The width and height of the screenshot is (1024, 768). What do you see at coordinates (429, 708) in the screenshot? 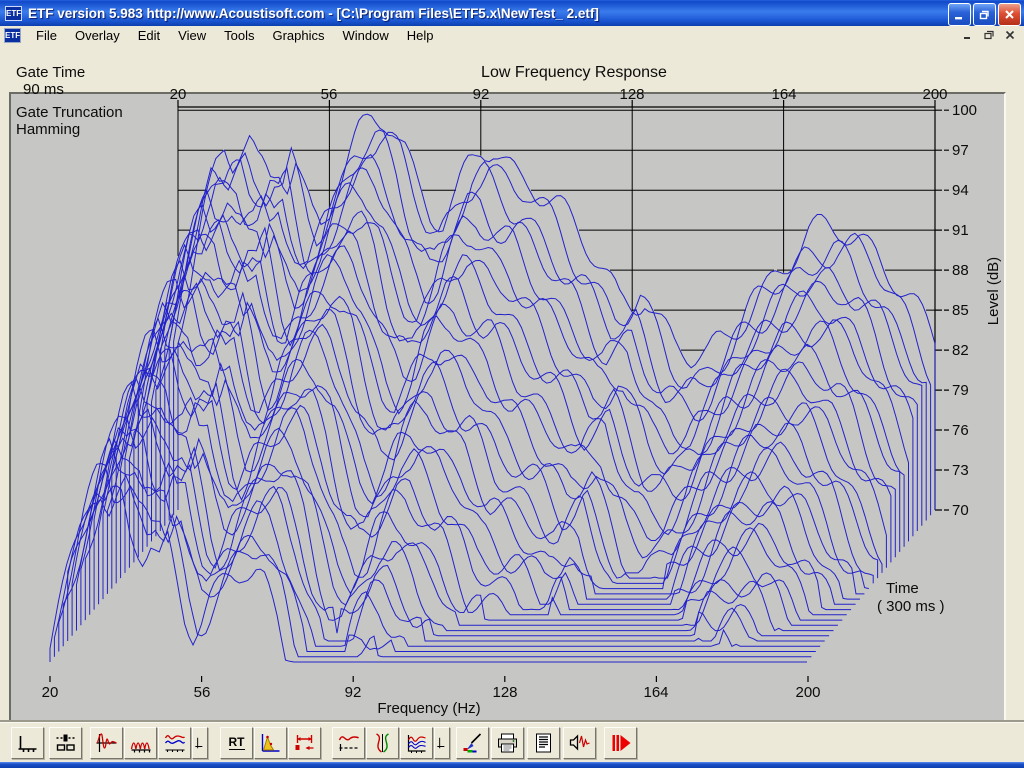
I see `x-axis-title: Frequency (Hz)` at bounding box center [429, 708].